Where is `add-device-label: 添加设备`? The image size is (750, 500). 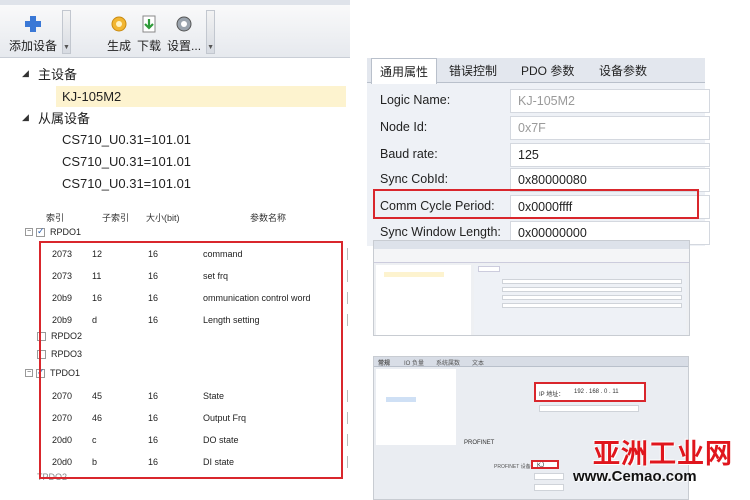
add-device-label: 添加设备 is located at coordinates (33, 46).